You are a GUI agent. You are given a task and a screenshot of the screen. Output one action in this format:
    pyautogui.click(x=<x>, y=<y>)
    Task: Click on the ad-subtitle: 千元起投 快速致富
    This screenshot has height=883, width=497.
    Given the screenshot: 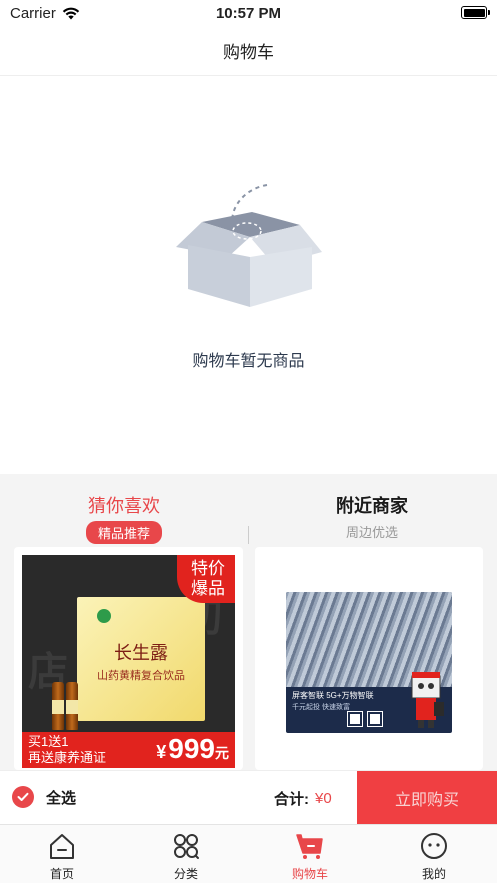 What is the action you would take?
    pyautogui.click(x=321, y=707)
    